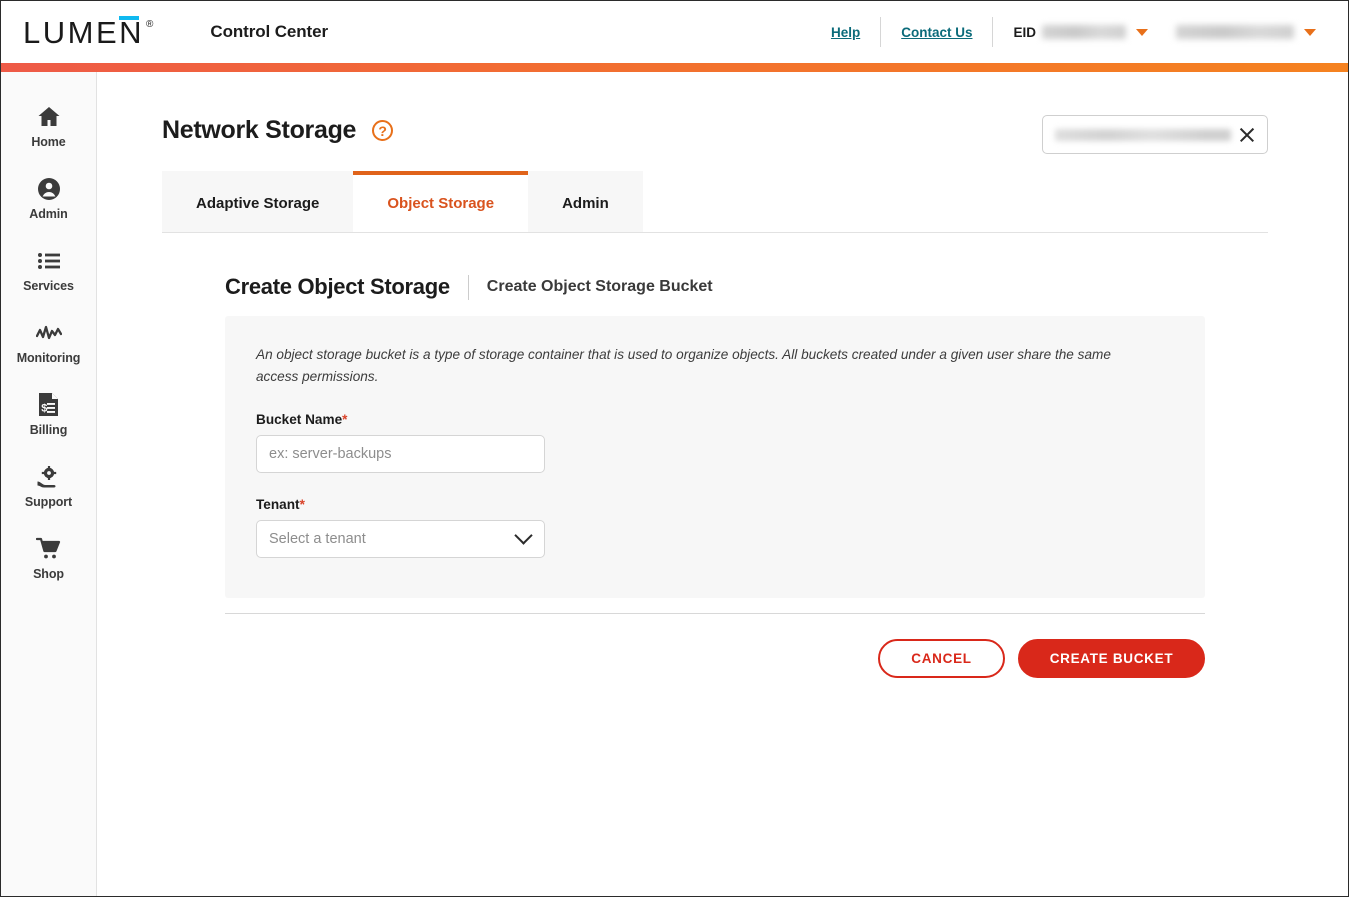 The image size is (1349, 897). I want to click on contact-us-link: Contact Us, so click(936, 32).